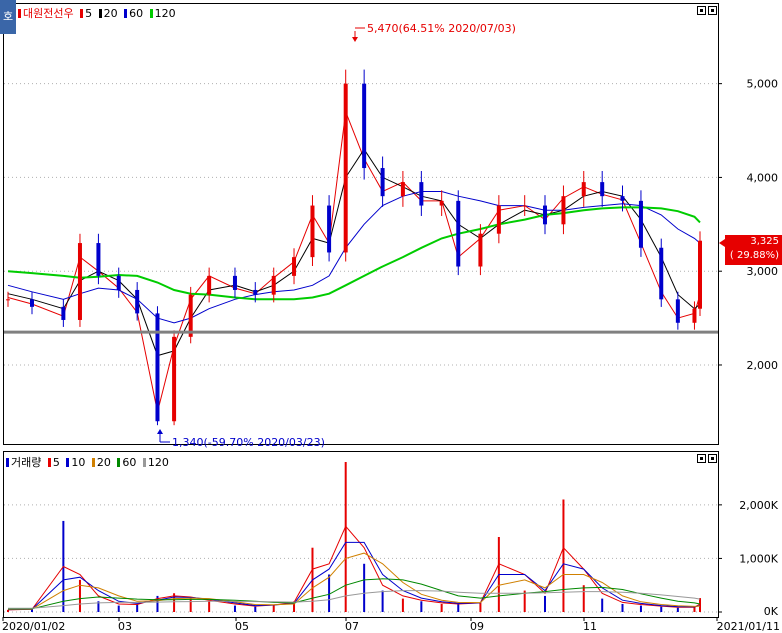 This screenshot has height=633, width=782. Describe the element at coordinates (354, 594) in the screenshot. I see `volume-ma-60-line` at that location.